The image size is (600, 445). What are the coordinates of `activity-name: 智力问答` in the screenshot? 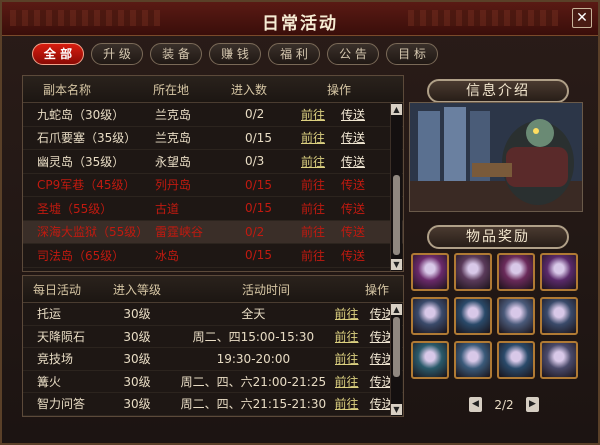 It's located at (61, 404).